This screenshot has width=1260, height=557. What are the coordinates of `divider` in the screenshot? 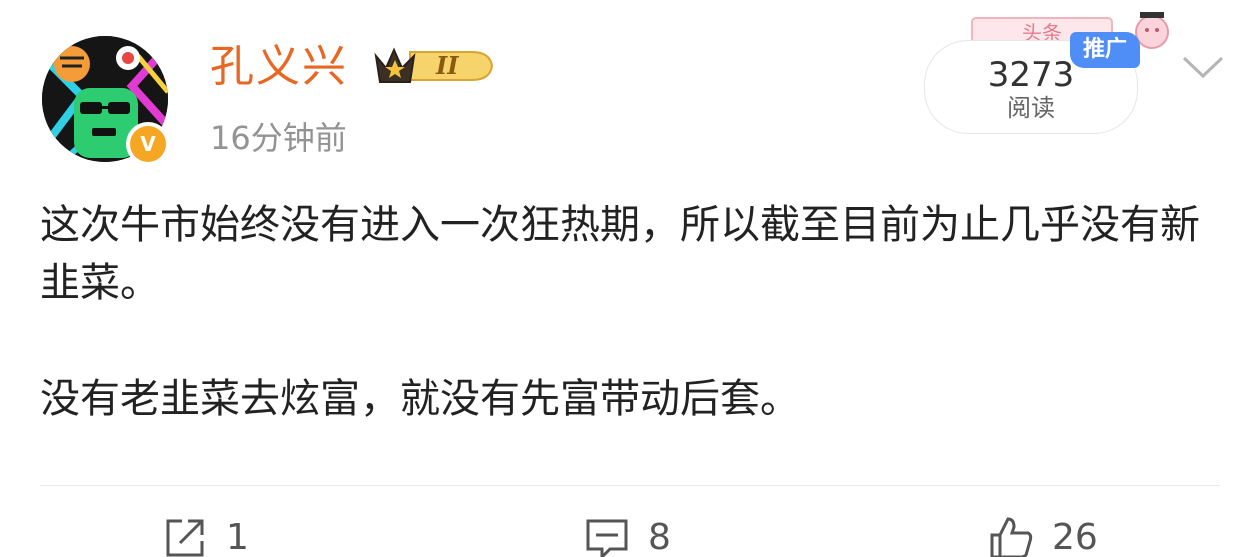 It's located at (630, 485).